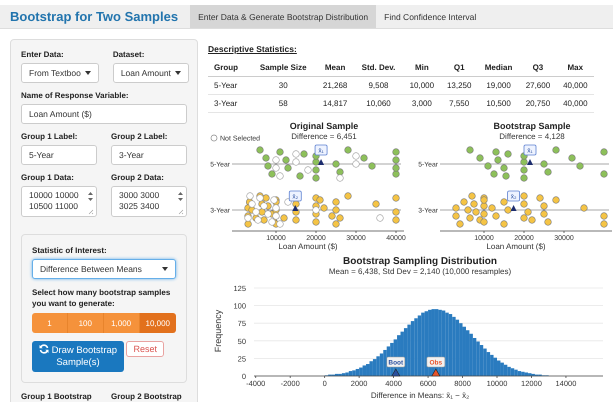 The height and width of the screenshot is (402, 613). Describe the element at coordinates (335, 67) in the screenshot. I see `column-header: Mean` at that location.